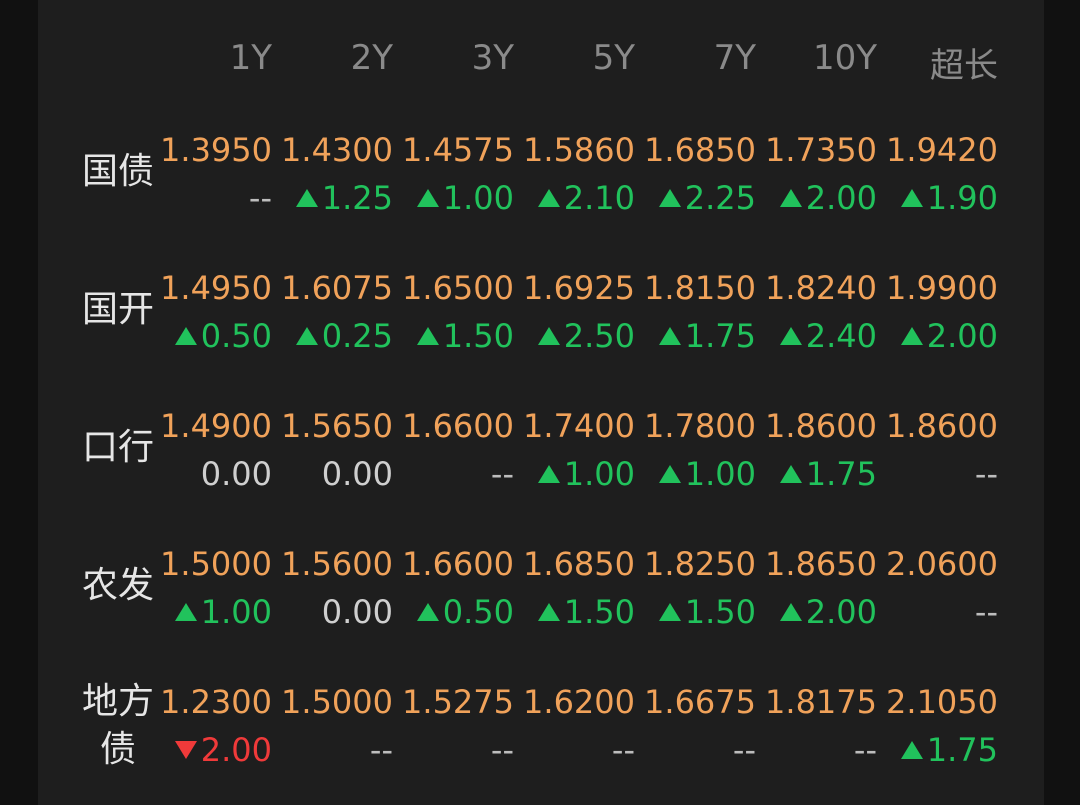 The width and height of the screenshot is (1080, 805). Describe the element at coordinates (949, 198) in the screenshot. I see `yield-change: 1.90` at that location.